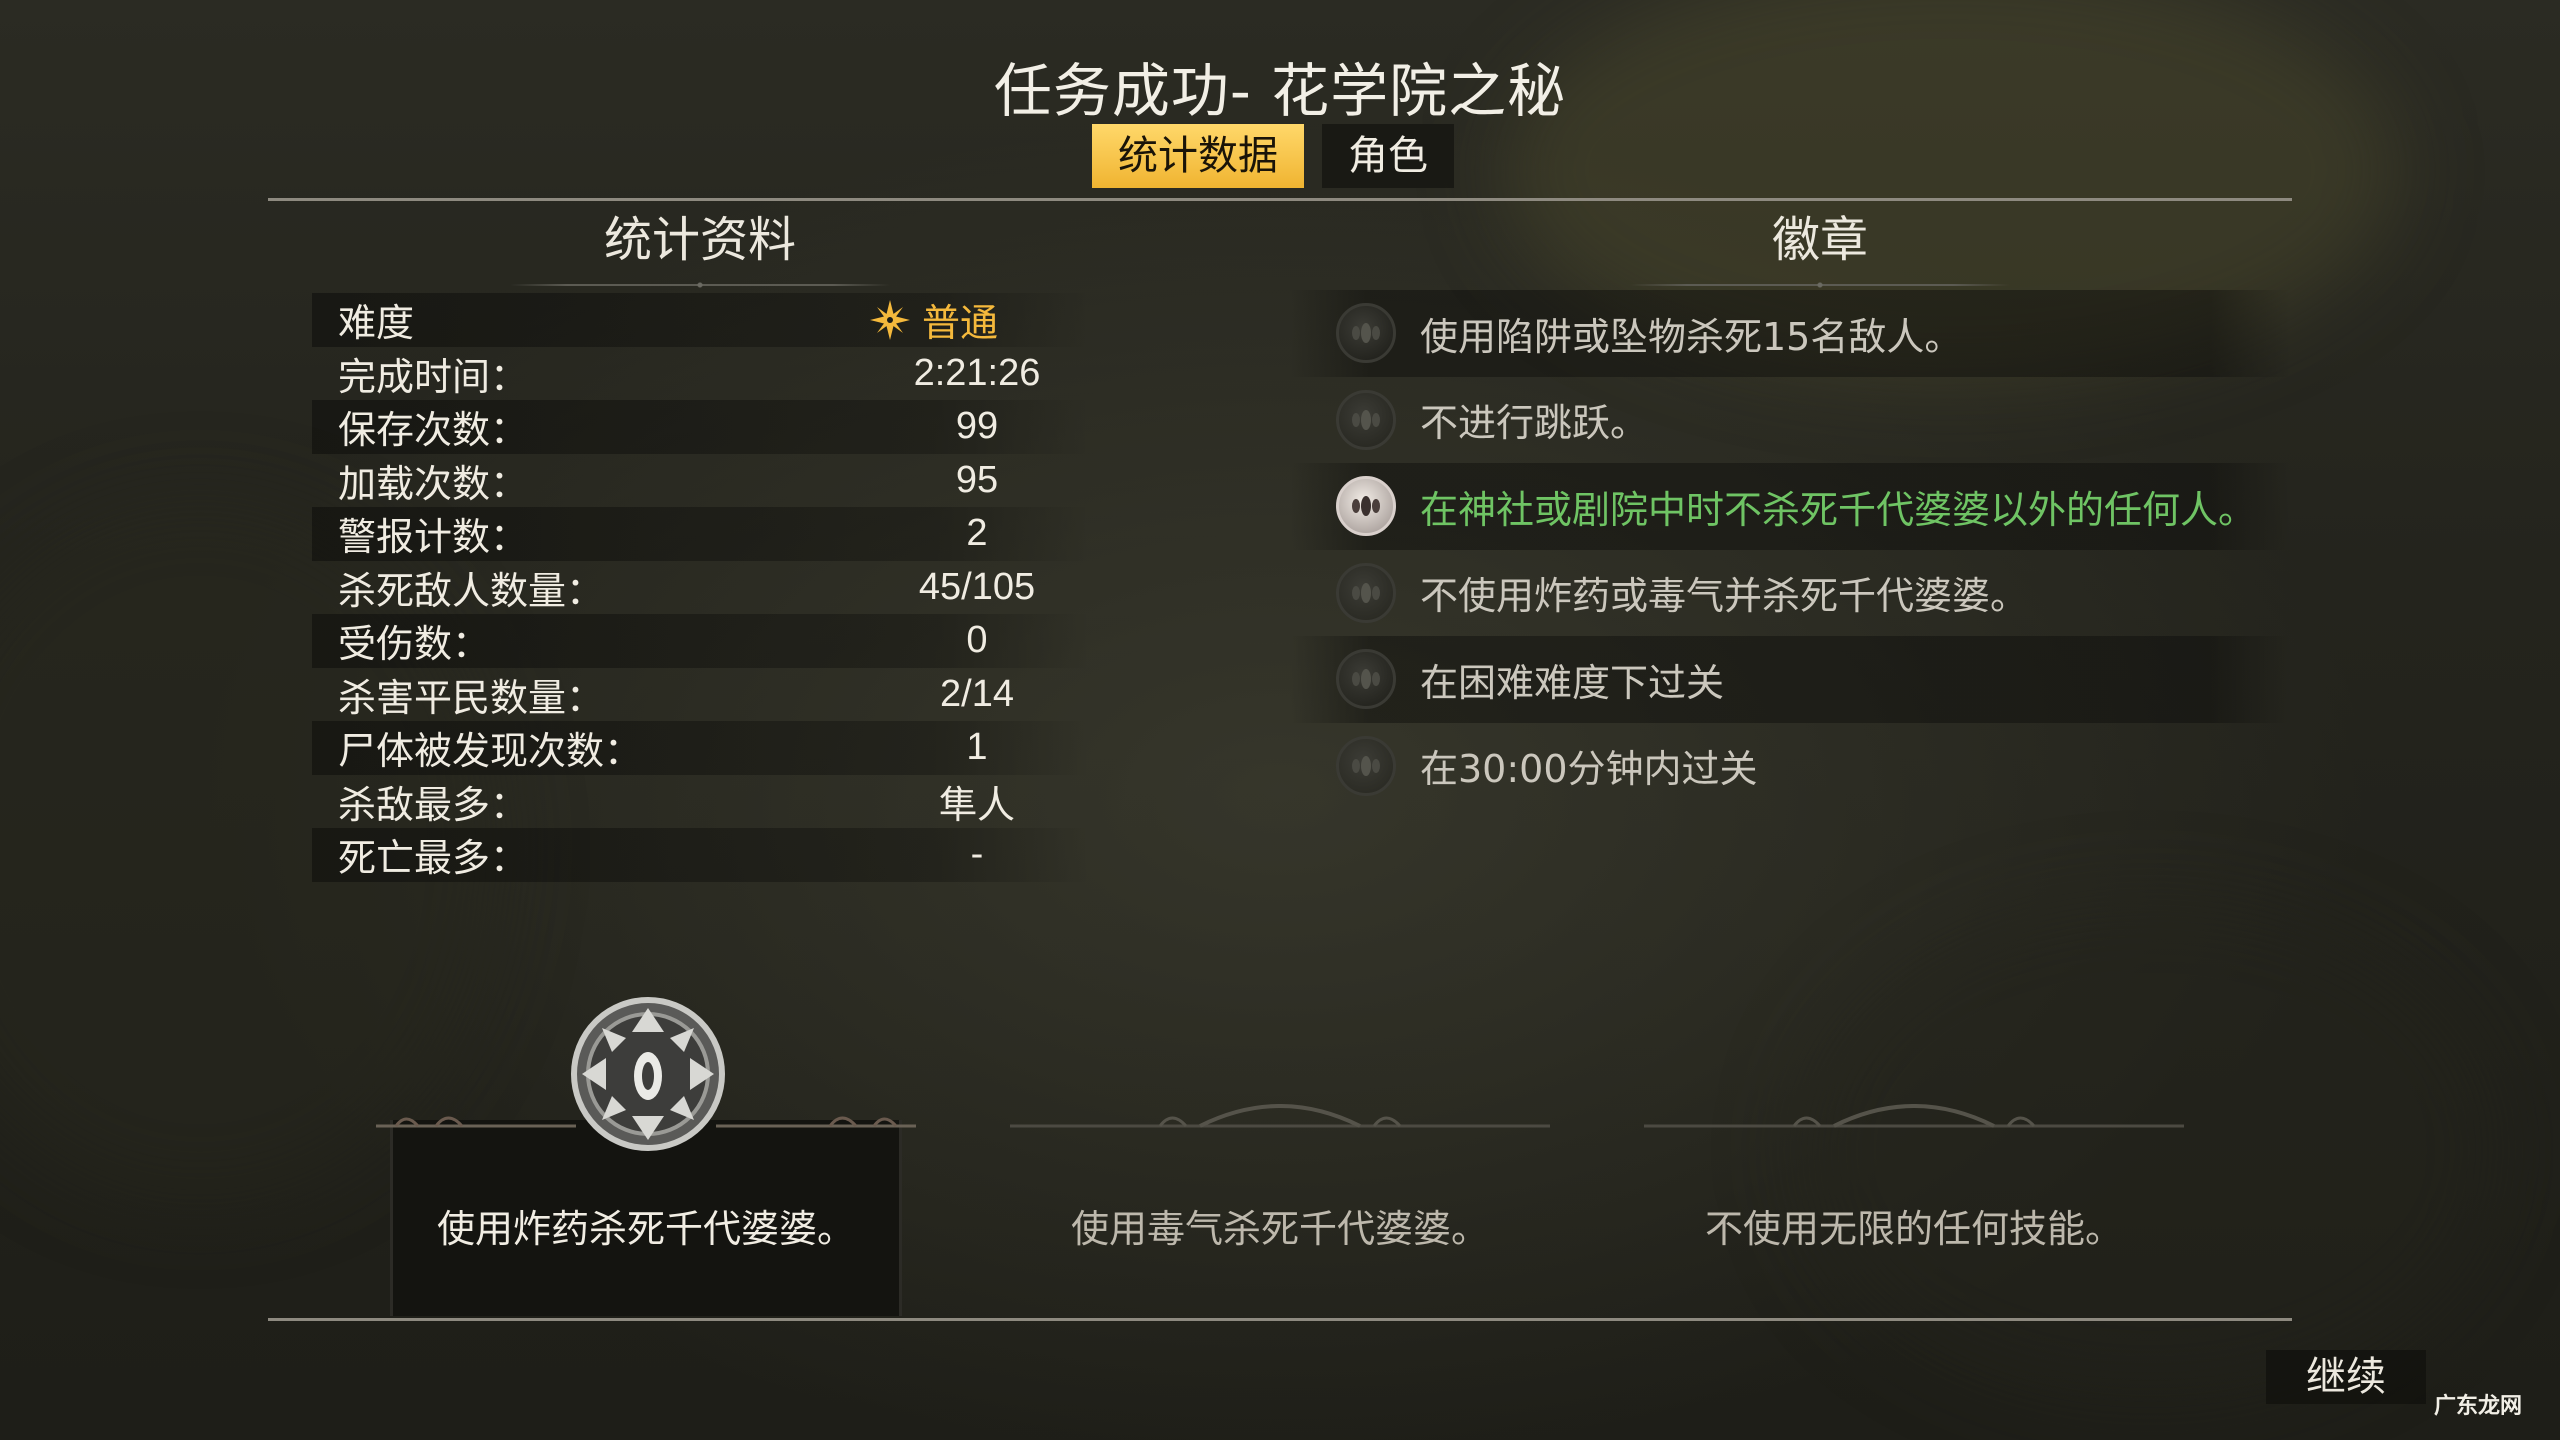  Describe the element at coordinates (1280, 91) in the screenshot. I see `page-title: 任务成功- 花学院之秘` at that location.